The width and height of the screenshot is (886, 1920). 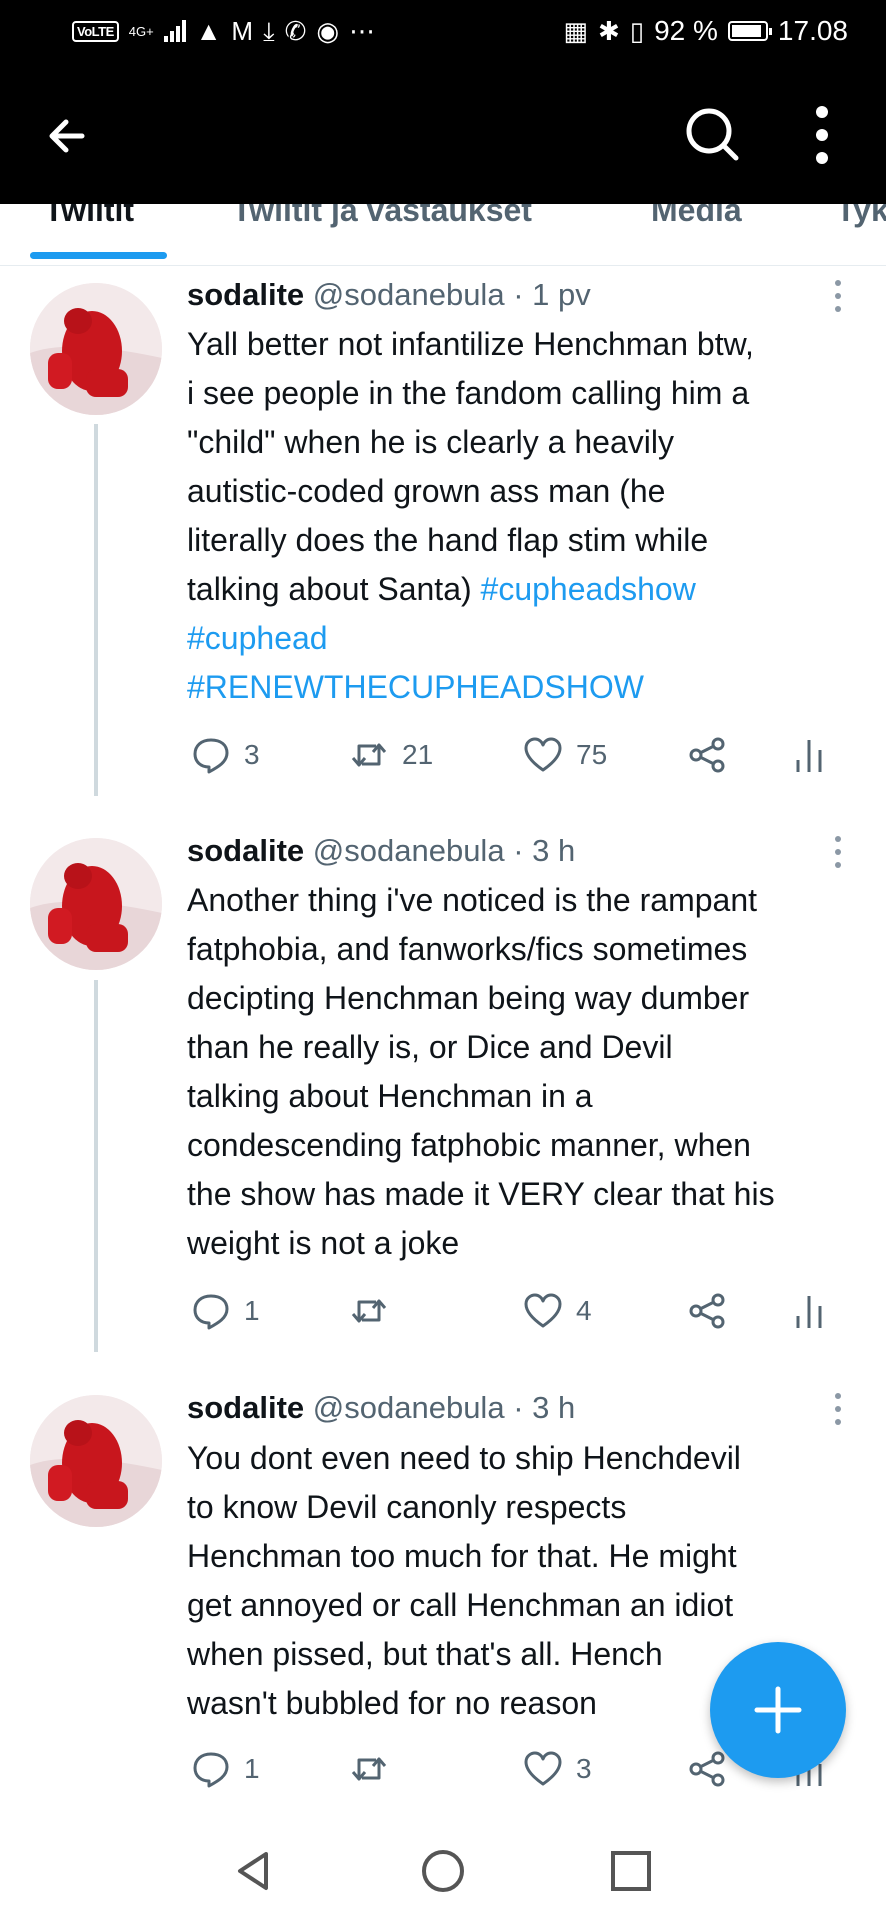 What do you see at coordinates (443, 31) in the screenshot?
I see `status-bar: VoLTE 4G+ ▲ M ⤓ ✆ ◉ ⋯ ▦ ✱ ▯ 92 % 17.08` at bounding box center [443, 31].